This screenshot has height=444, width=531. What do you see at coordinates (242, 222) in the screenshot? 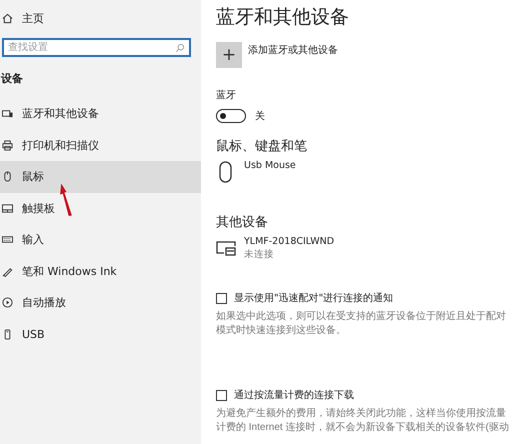
I see `section-heading: 其他设备` at bounding box center [242, 222].